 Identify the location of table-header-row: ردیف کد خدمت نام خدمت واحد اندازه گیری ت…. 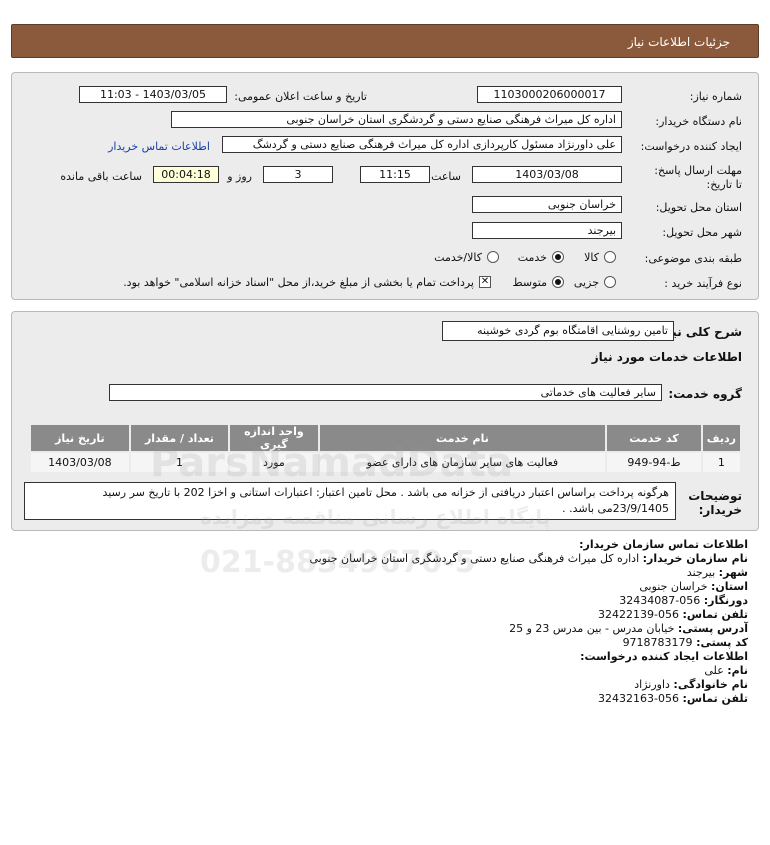
(385, 438).